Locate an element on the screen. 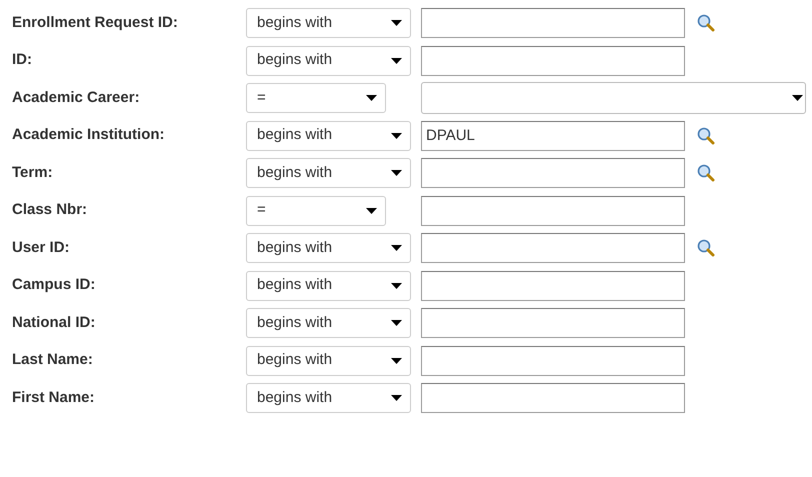 The height and width of the screenshot is (477, 812). field-label: Academic Career: is located at coordinates (76, 98).